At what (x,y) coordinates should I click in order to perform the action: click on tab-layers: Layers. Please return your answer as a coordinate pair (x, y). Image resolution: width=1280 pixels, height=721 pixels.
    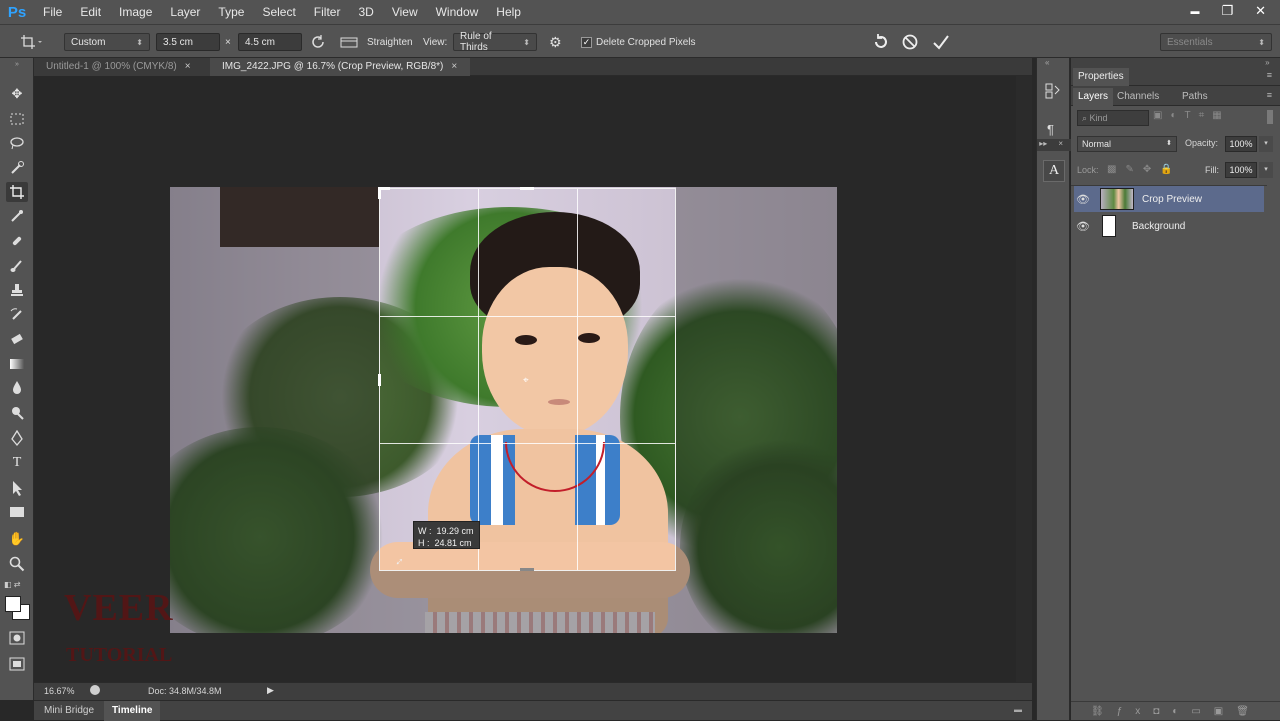
    Looking at the image, I should click on (1093, 97).